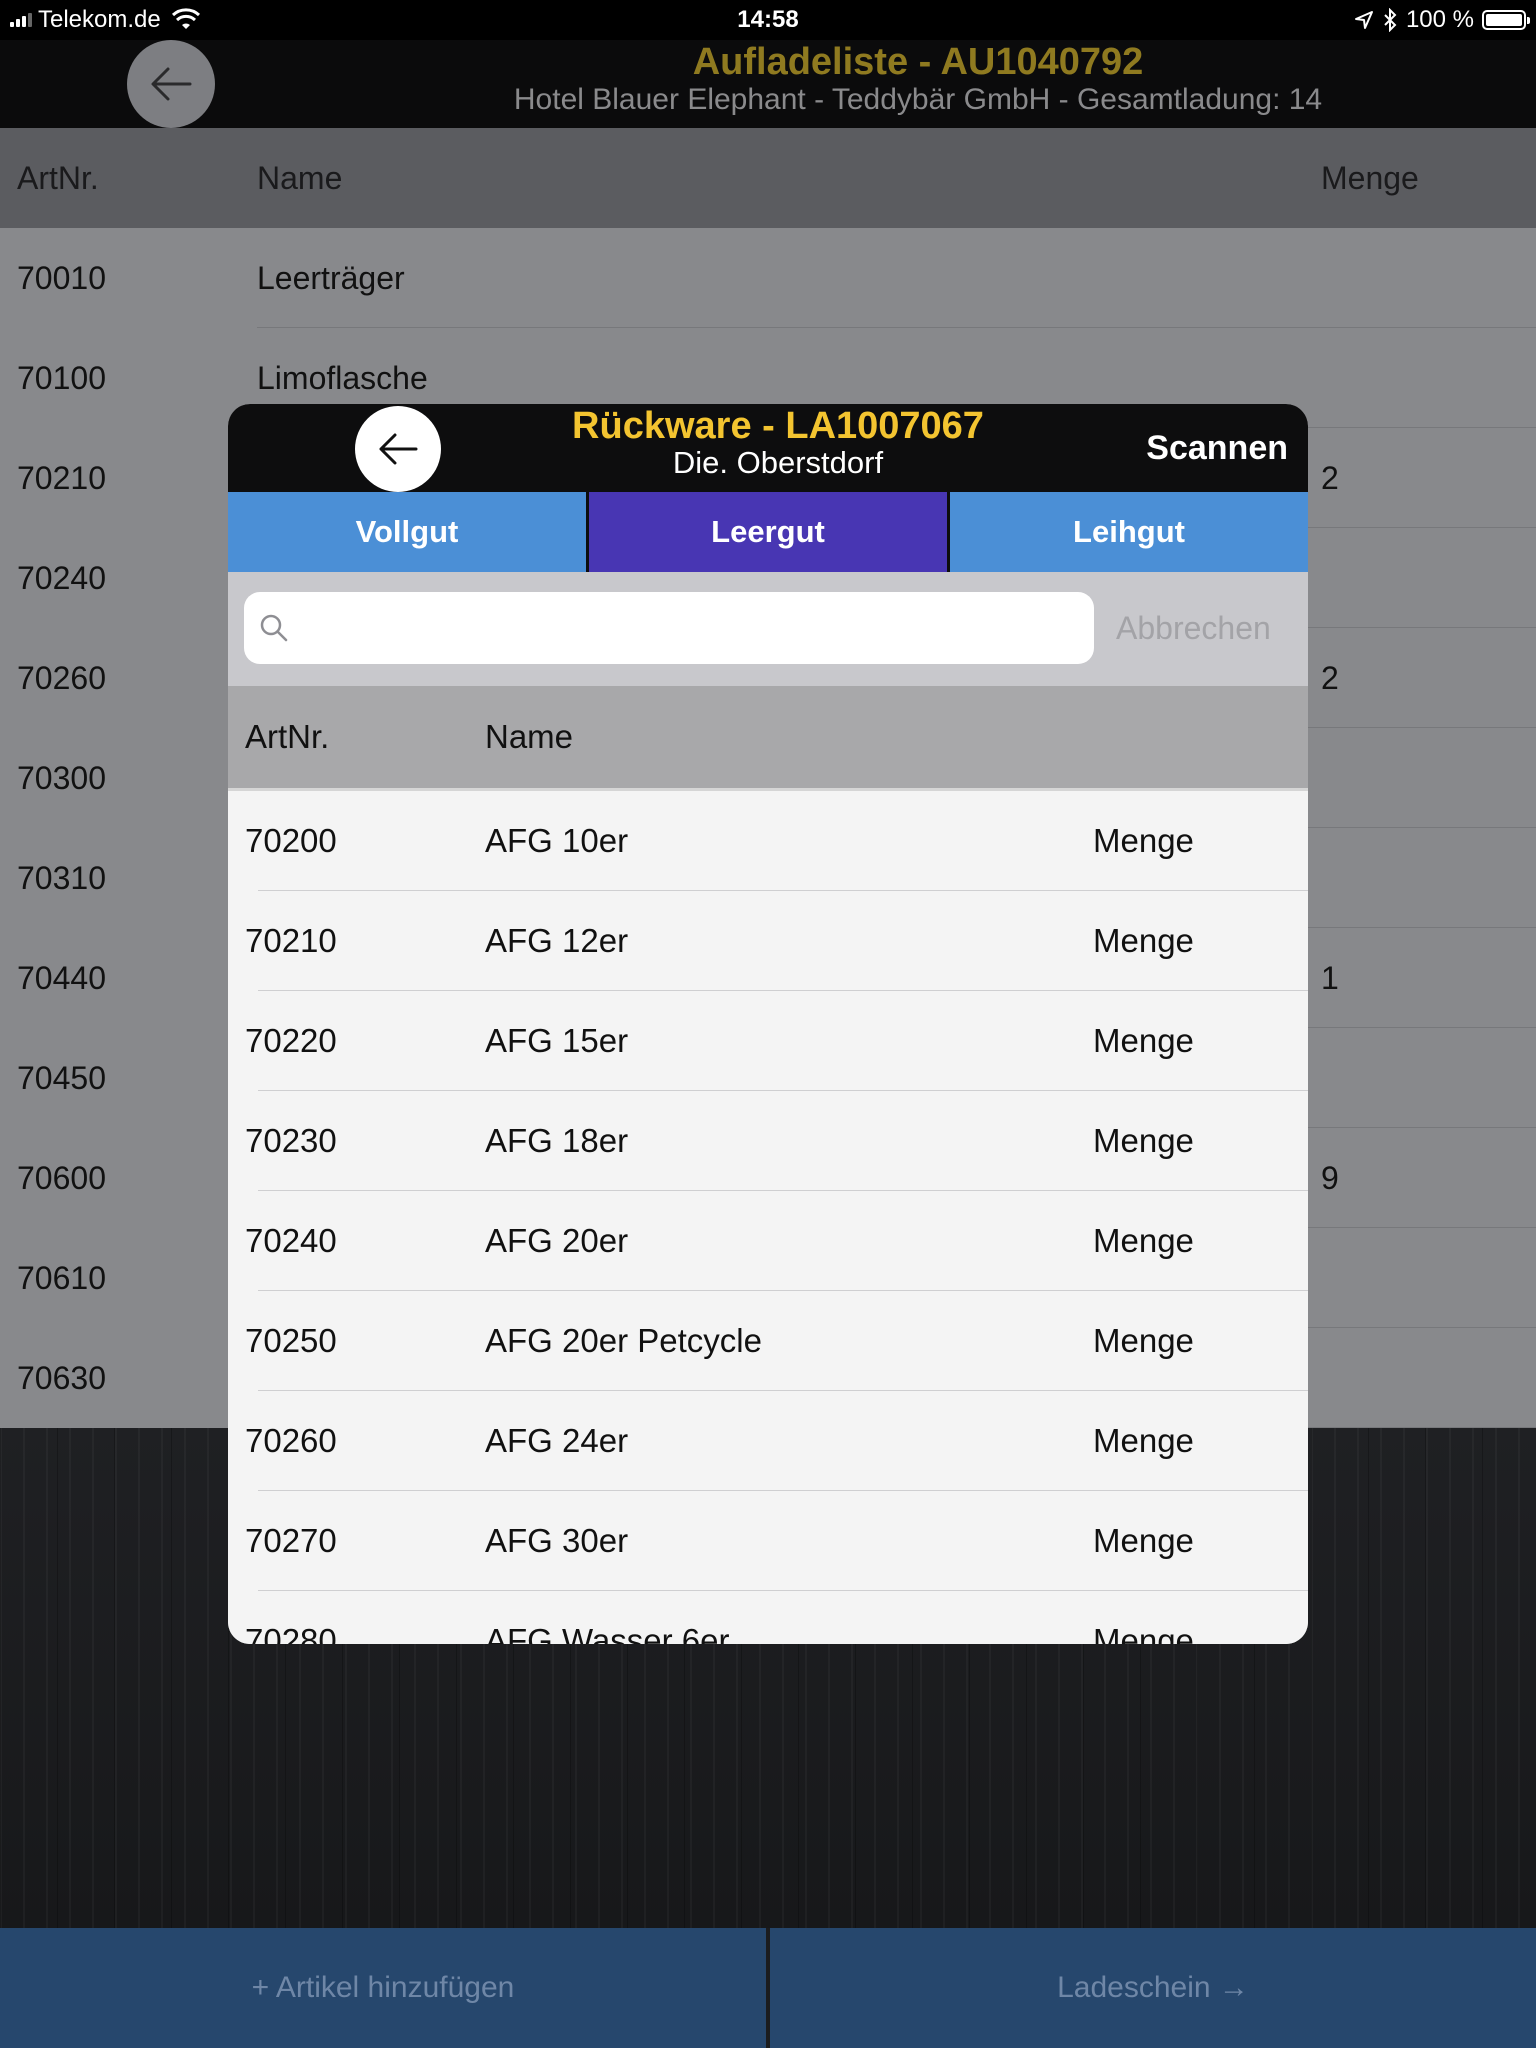 This screenshot has width=1536, height=2048. What do you see at coordinates (291, 1040) in the screenshot?
I see `item-artnr: 70220` at bounding box center [291, 1040].